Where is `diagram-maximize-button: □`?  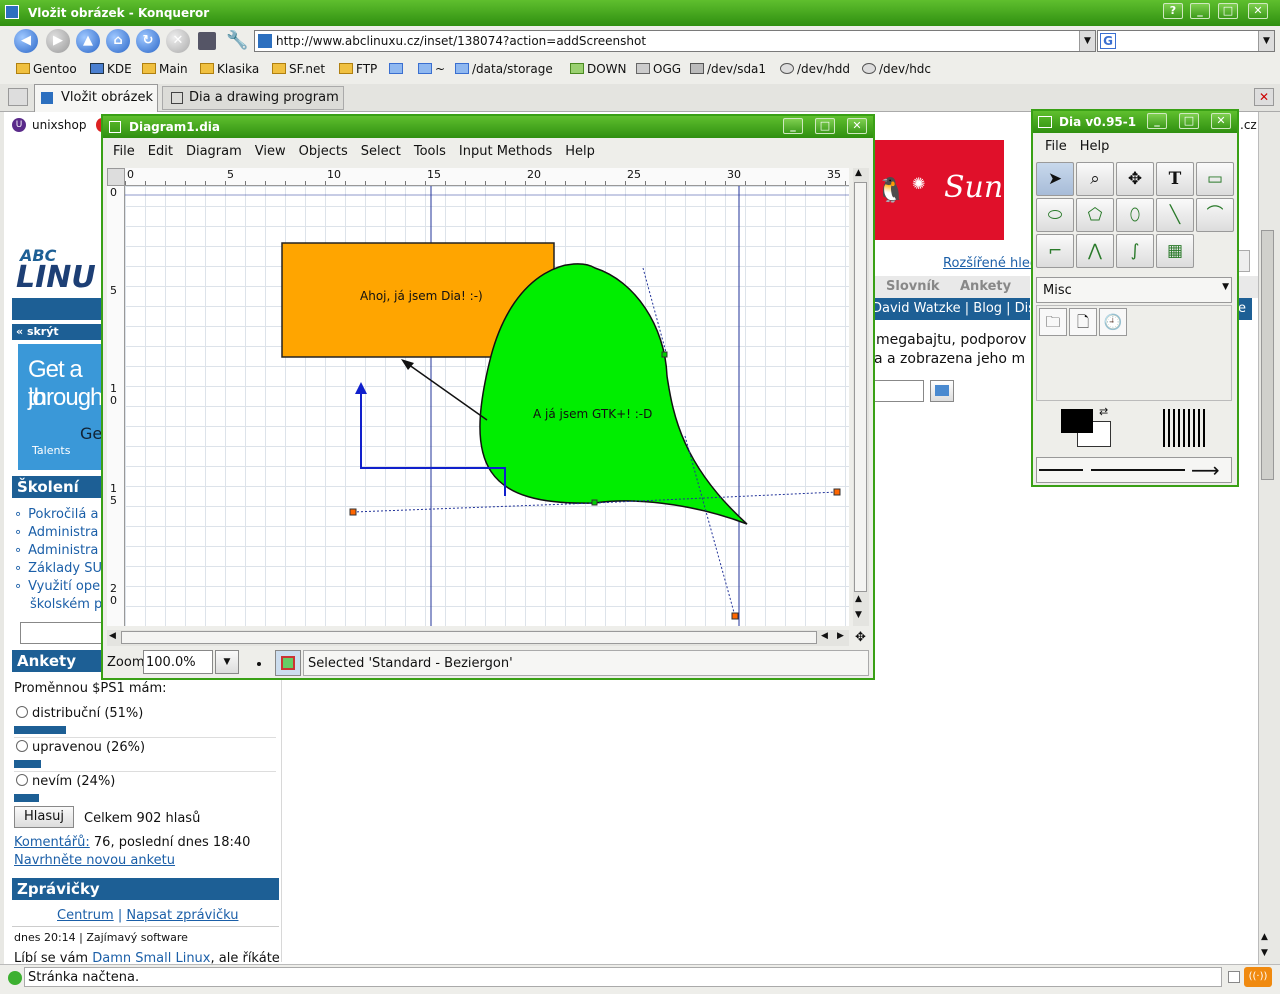
diagram-maximize-button: □ is located at coordinates (825, 126).